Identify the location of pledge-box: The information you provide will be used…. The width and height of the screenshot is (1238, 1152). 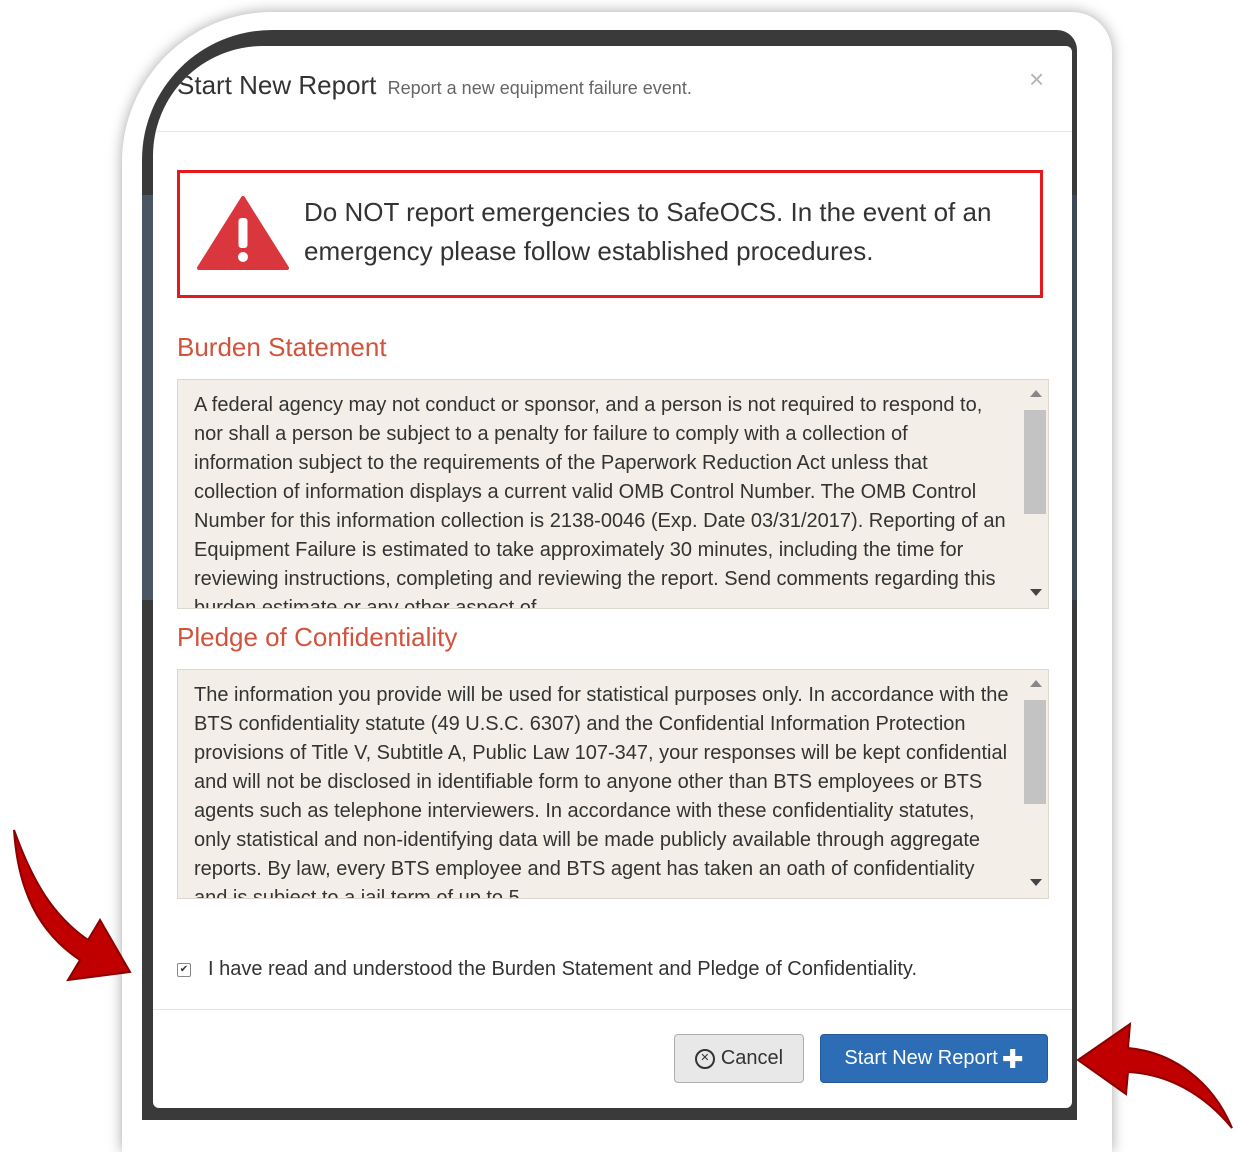
(613, 784).